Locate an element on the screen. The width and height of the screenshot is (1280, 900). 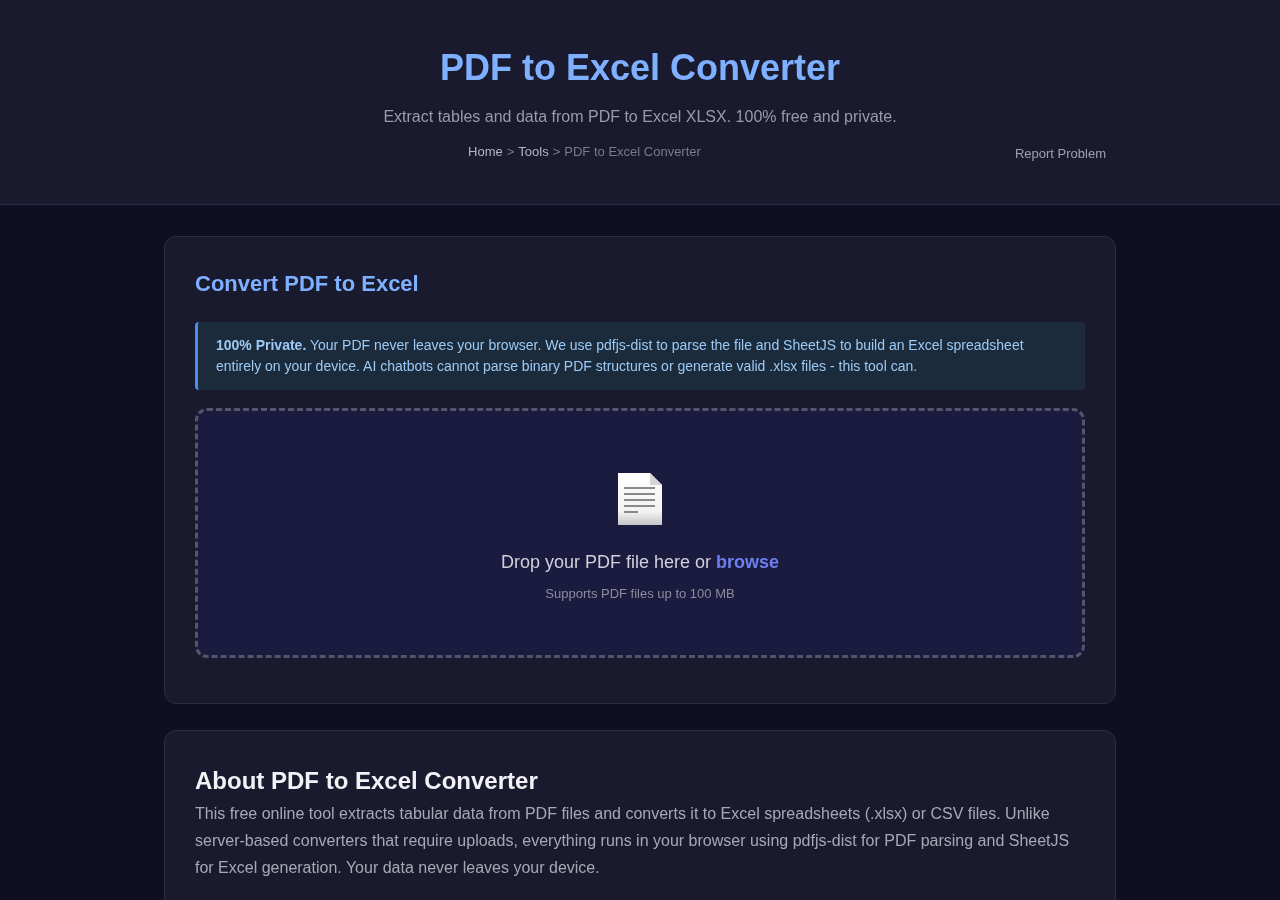
breadcrumb-current: PDF to Excel Converter is located at coordinates (632, 152).